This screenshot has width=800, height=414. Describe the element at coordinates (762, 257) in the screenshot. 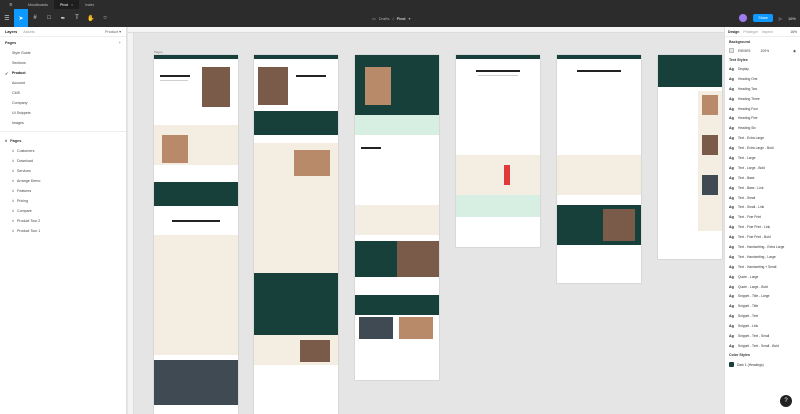

I see `text-style-item: Ag Text - Handwriting - Large` at that location.